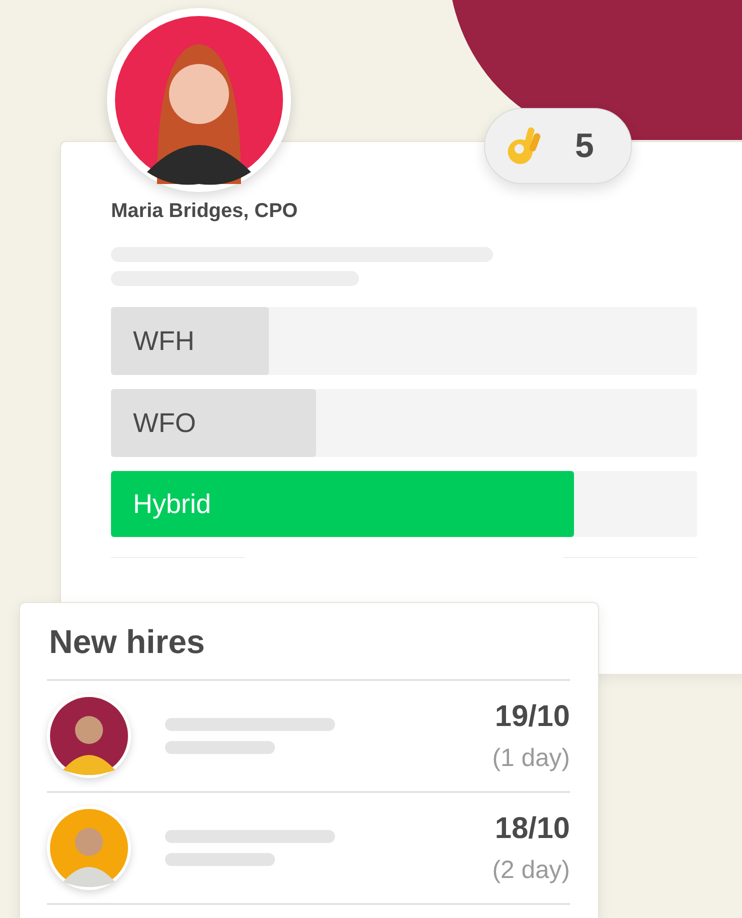 Image resolution: width=742 pixels, height=918 pixels. I want to click on reaction-count: 5, so click(584, 146).